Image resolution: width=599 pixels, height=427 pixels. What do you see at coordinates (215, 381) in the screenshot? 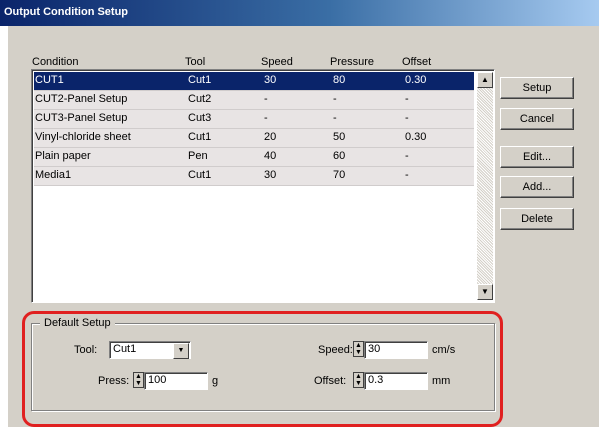
I see `press-unit: g` at bounding box center [215, 381].